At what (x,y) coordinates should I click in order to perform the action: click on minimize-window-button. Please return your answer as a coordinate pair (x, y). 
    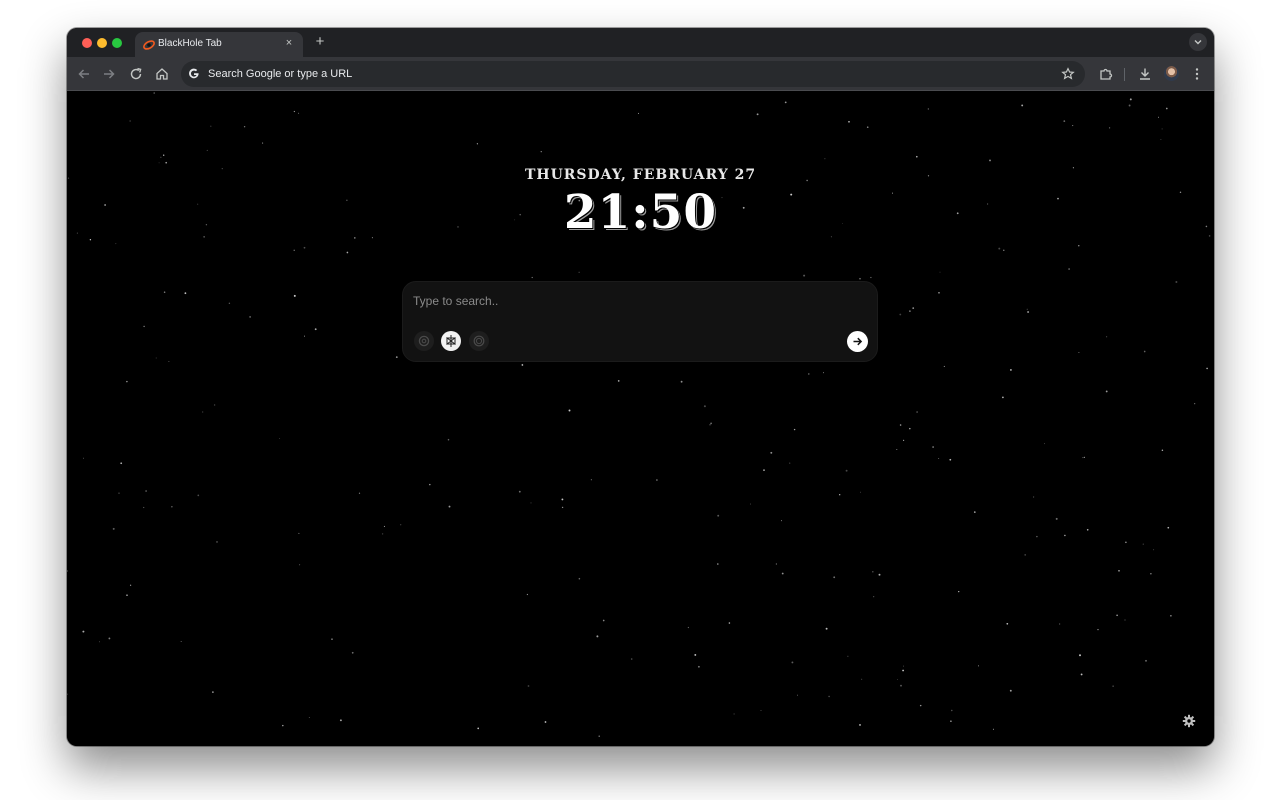
    Looking at the image, I should click on (102, 43).